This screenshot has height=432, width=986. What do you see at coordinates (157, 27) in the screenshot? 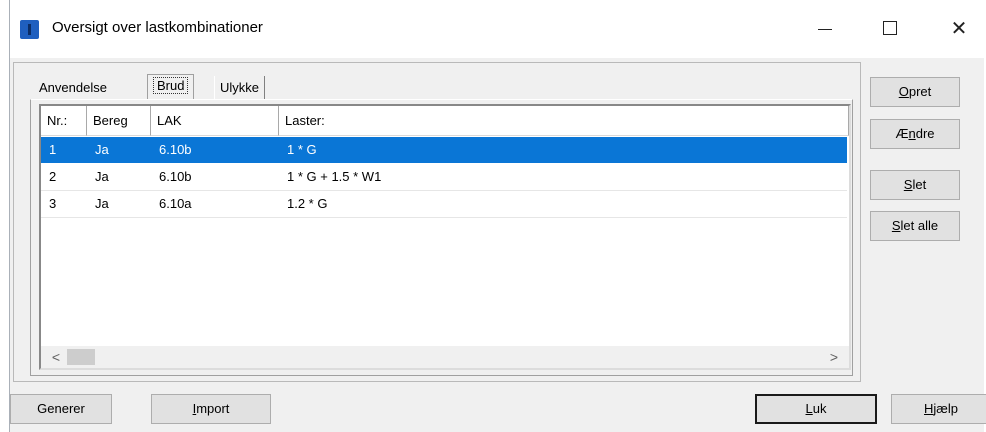
I see `window-title: Oversigt over lastkombinationer` at bounding box center [157, 27].